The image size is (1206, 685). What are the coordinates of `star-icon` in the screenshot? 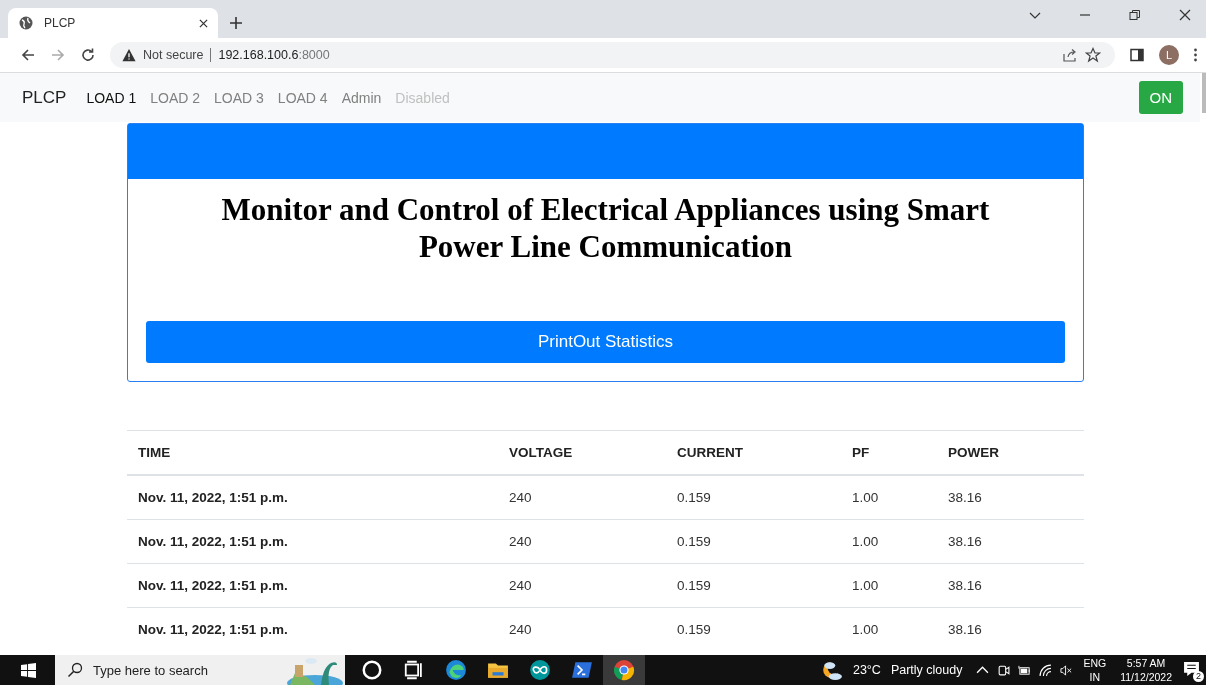 It's located at (1093, 55).